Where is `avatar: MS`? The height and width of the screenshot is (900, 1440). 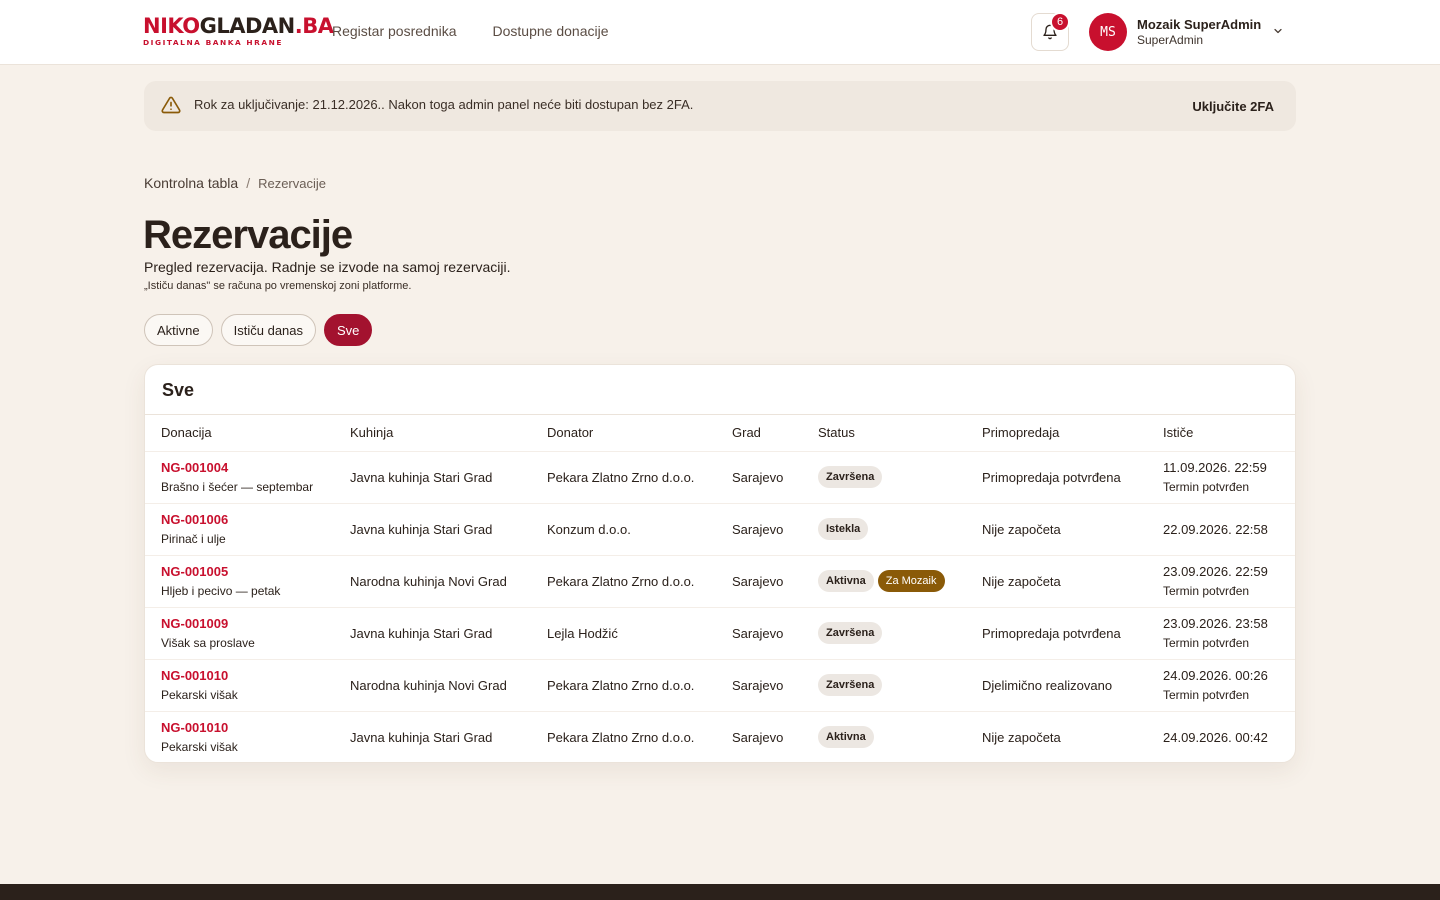 avatar: MS is located at coordinates (1108, 32).